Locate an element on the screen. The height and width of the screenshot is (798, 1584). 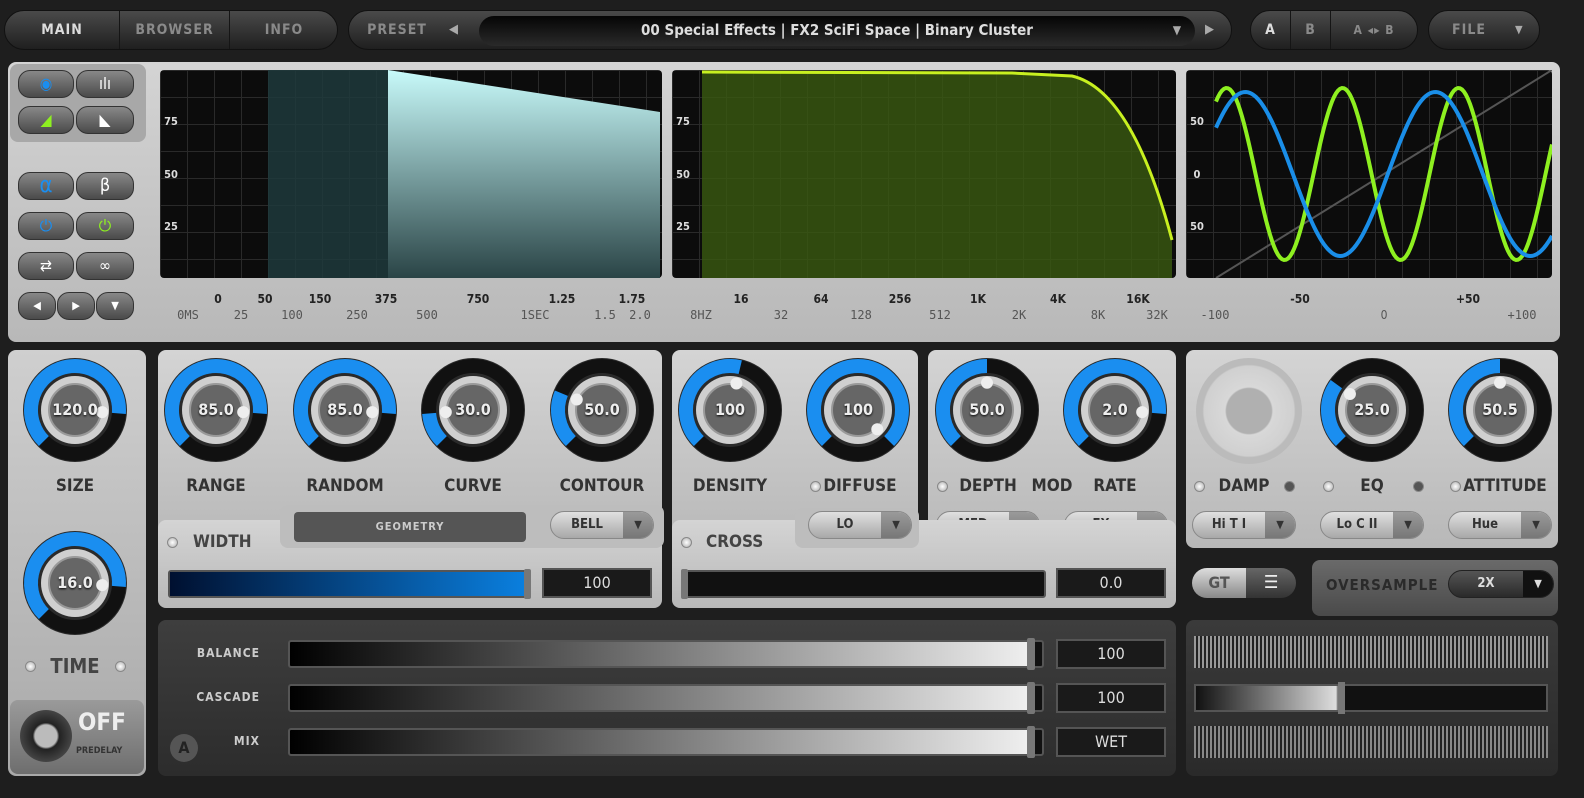
output-meter is located at coordinates (1371, 742).